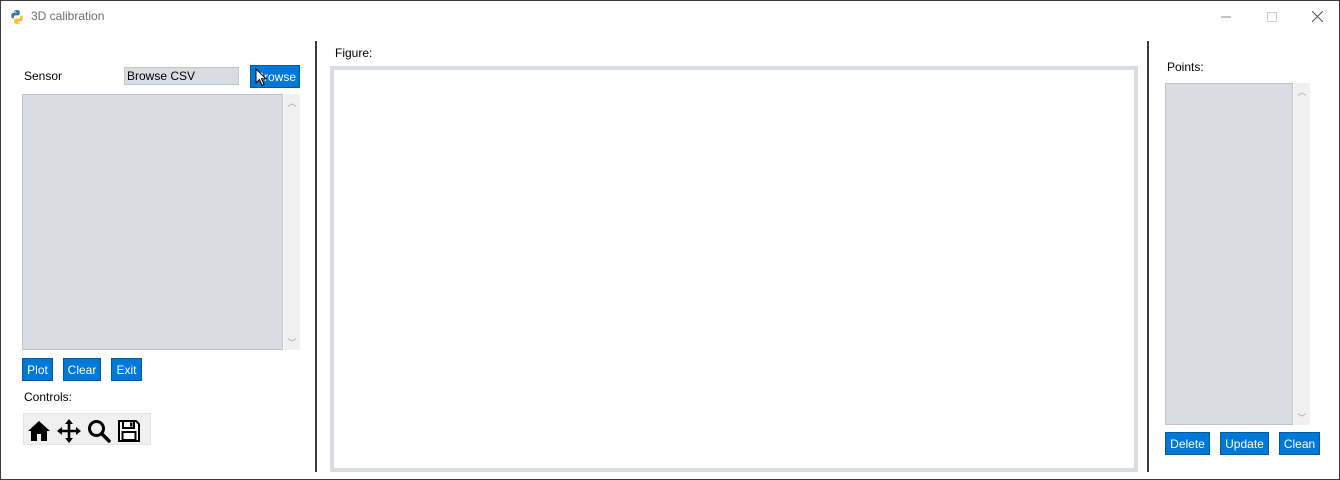  I want to click on clean-button: Clean, so click(1299, 443).